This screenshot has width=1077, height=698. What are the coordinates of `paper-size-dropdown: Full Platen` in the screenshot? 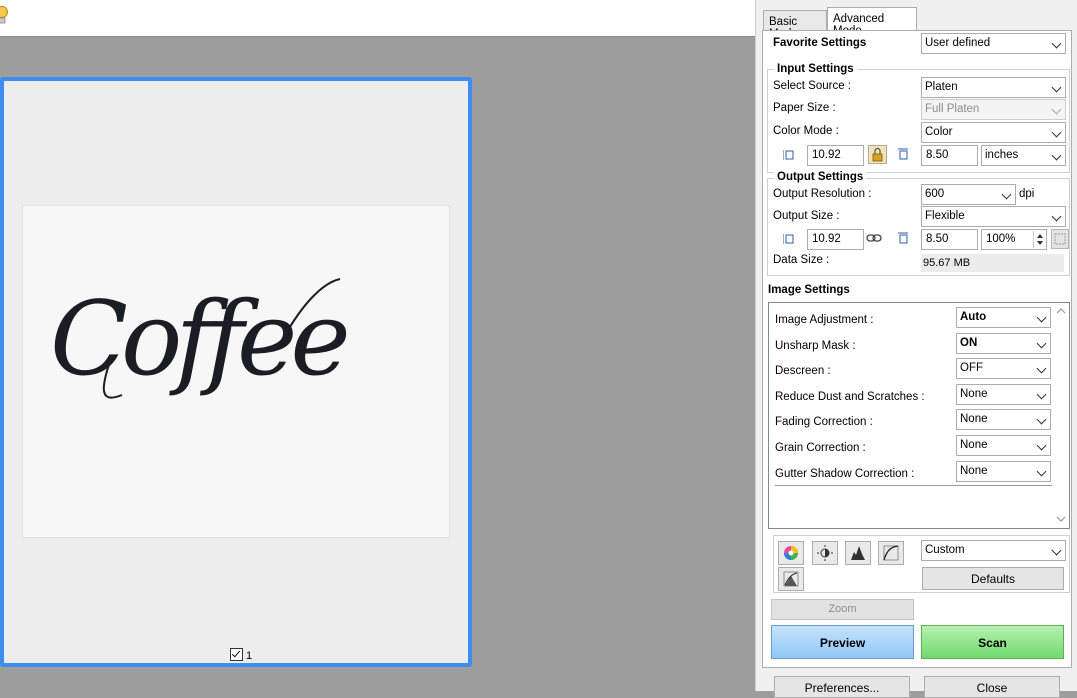 It's located at (993, 109).